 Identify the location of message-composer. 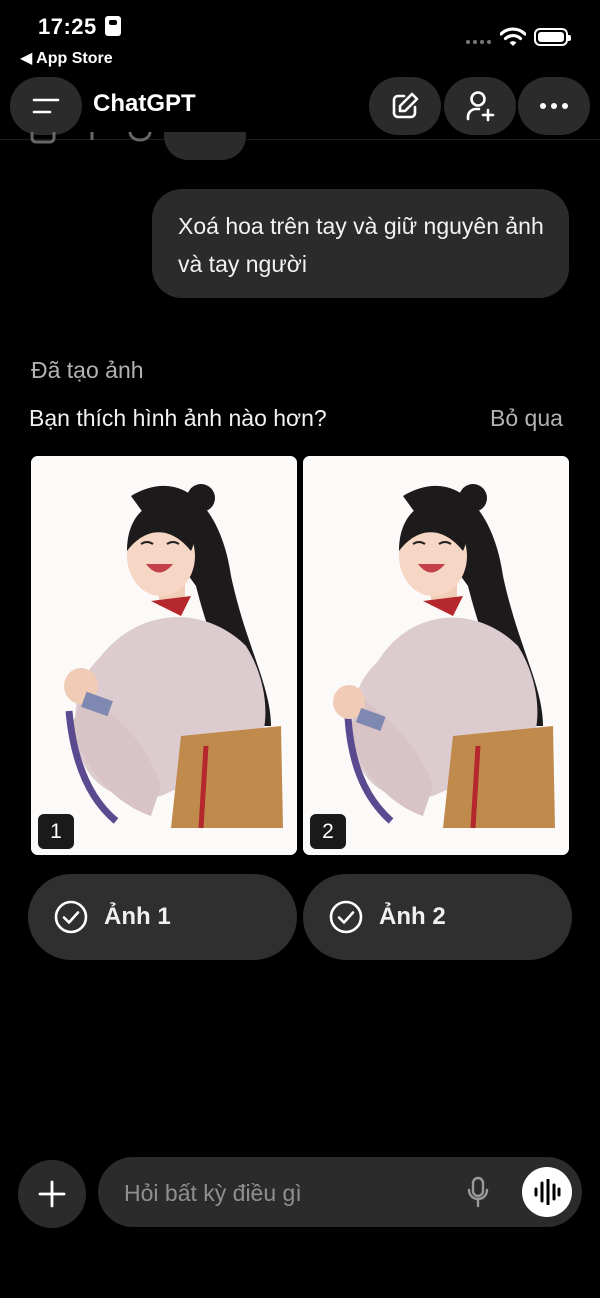
(340, 1193).